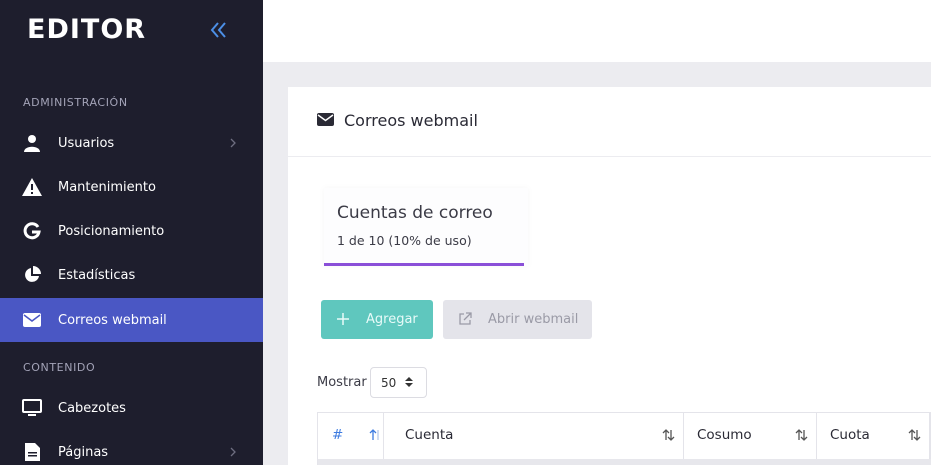 This screenshot has height=465, width=931. I want to click on sidebar-item-correos-webmail: Correos webmail, so click(131, 320).